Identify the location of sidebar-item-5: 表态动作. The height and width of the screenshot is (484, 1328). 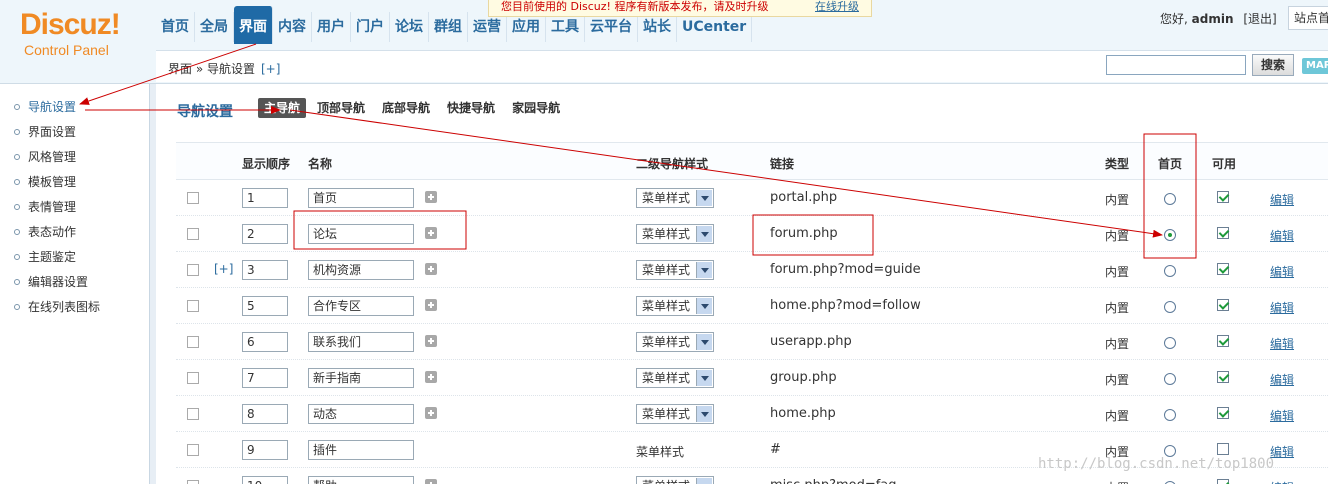
(45, 233).